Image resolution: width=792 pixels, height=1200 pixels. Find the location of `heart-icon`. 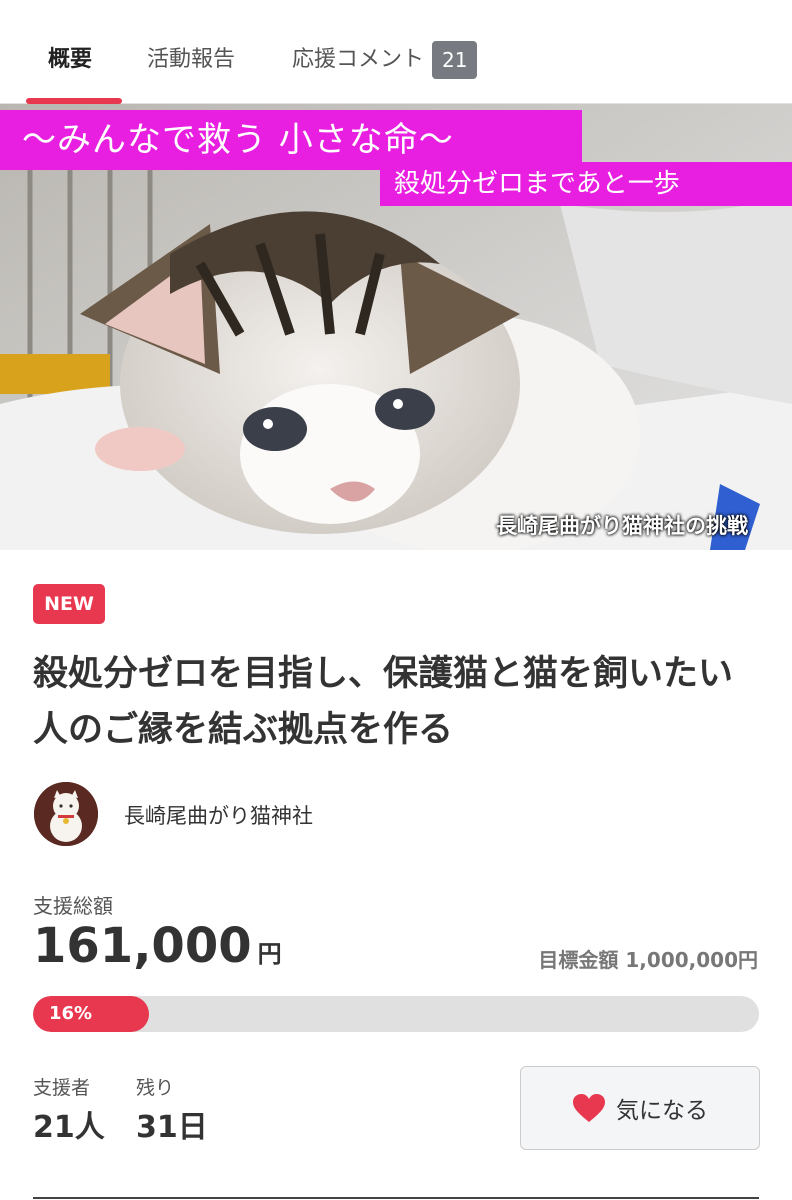

heart-icon is located at coordinates (589, 1108).